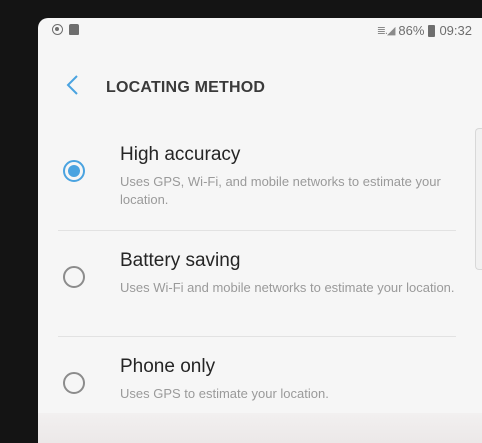  What do you see at coordinates (74, 171) in the screenshot?
I see `radio-high-accuracy` at bounding box center [74, 171].